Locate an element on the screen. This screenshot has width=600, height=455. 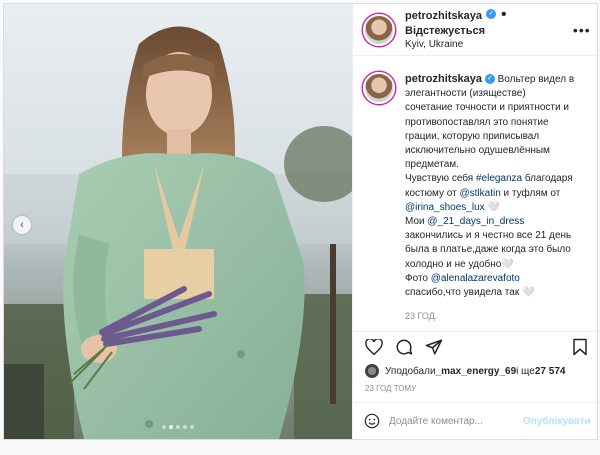
mention-link: @alenalazarevafoto is located at coordinates (475, 278).